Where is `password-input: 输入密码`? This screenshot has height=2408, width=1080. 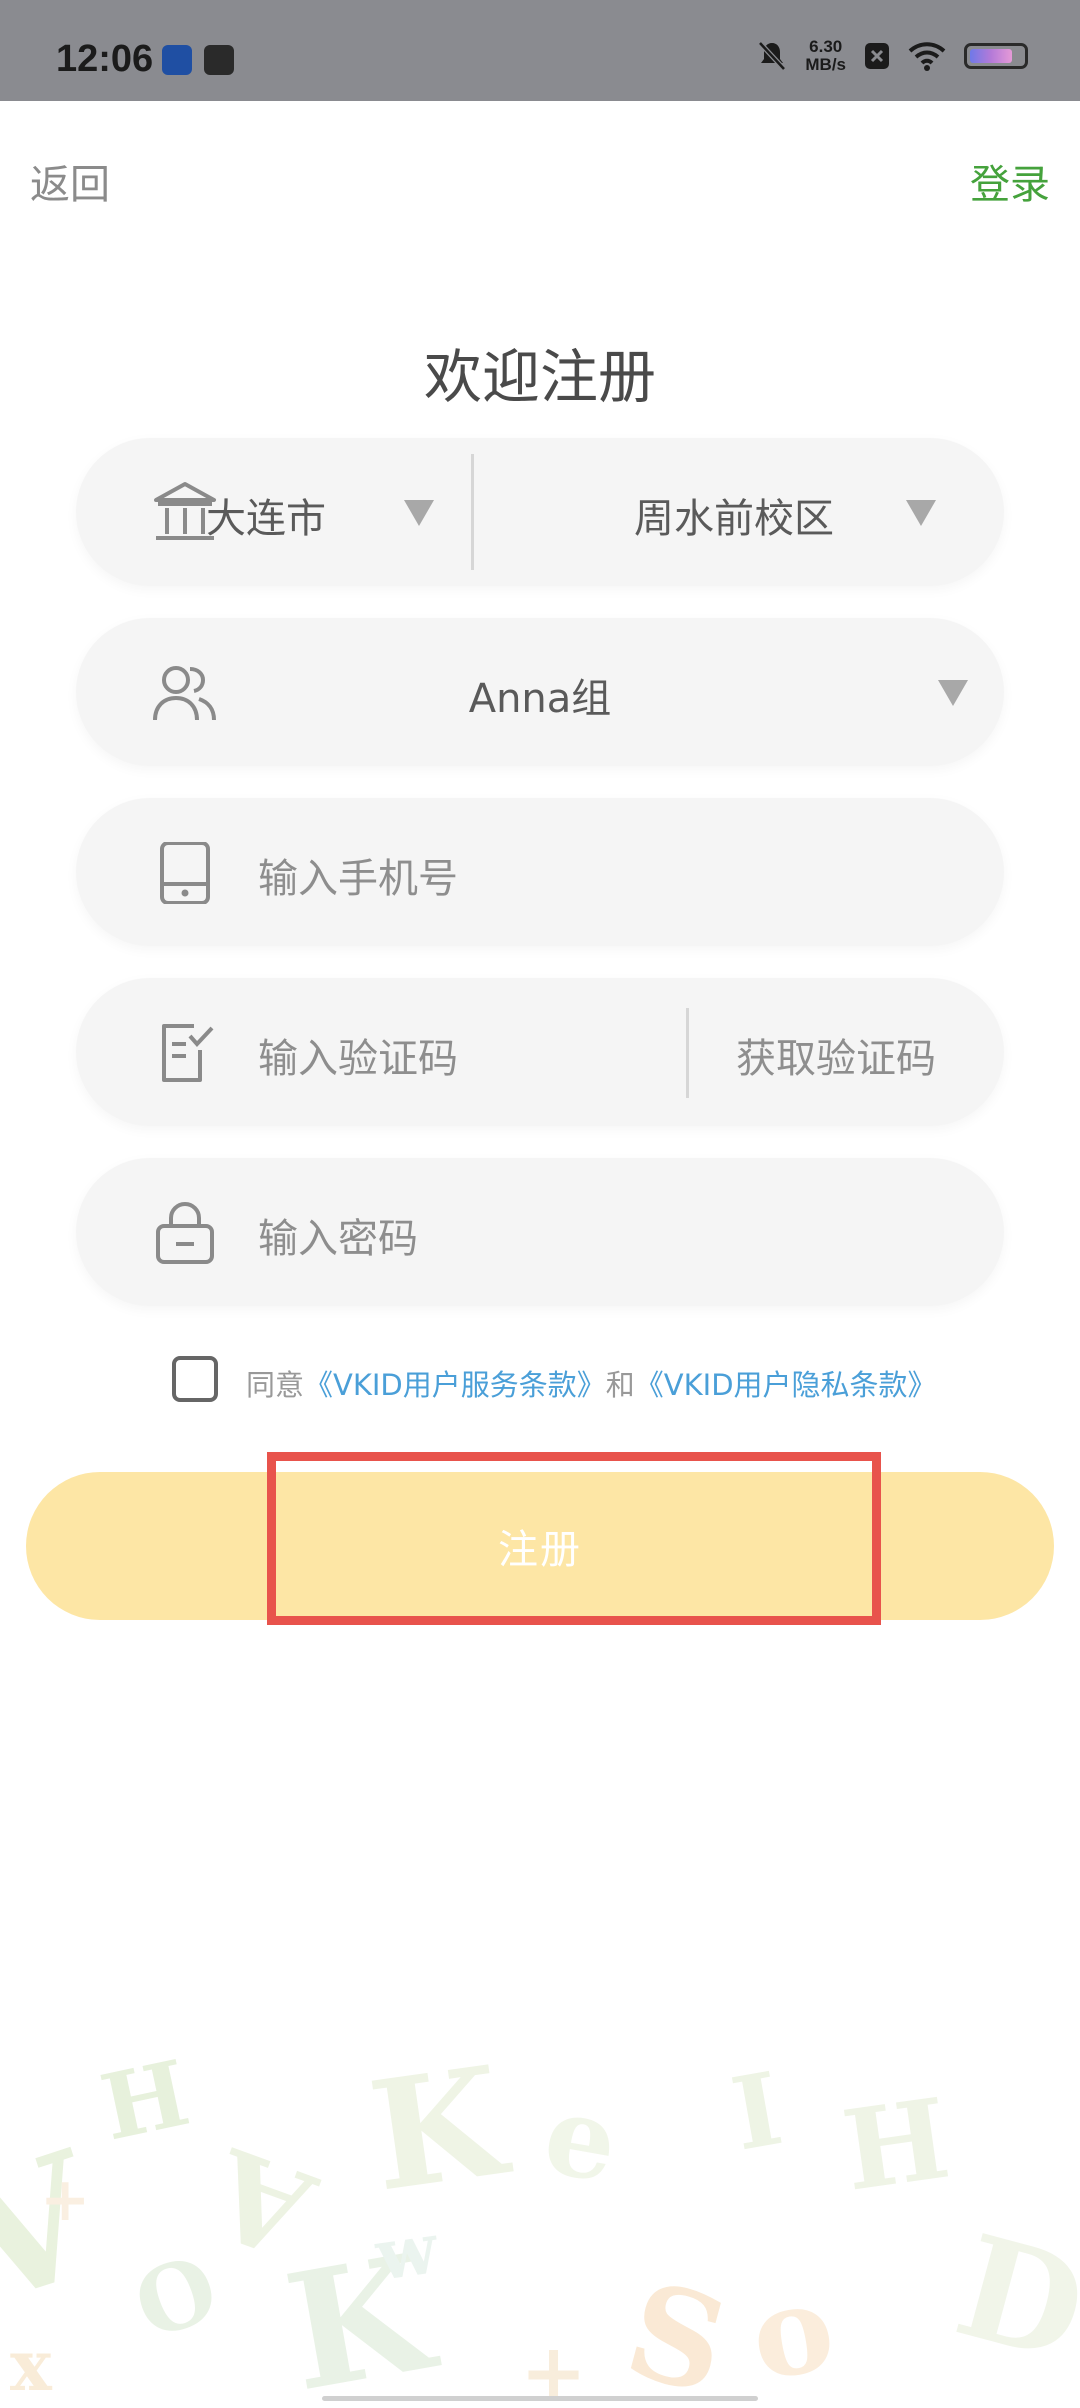
password-input: 输入密码 is located at coordinates (338, 1235).